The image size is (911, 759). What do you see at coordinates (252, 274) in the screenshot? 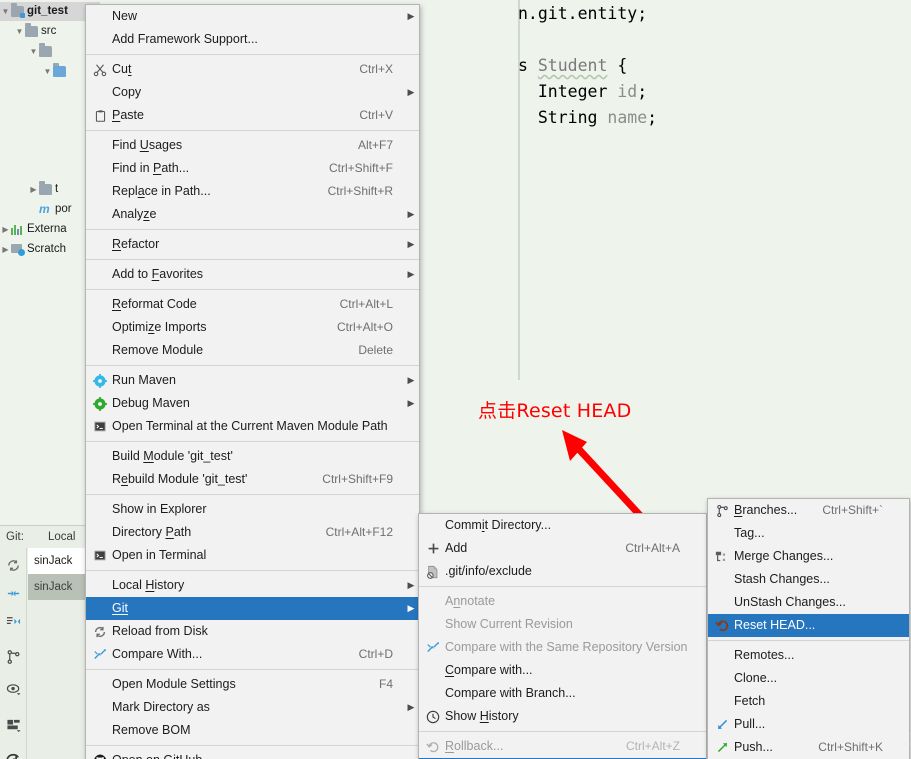
I see `menu-item-add-to-favorites: Add to Favorites ▶` at bounding box center [252, 274].